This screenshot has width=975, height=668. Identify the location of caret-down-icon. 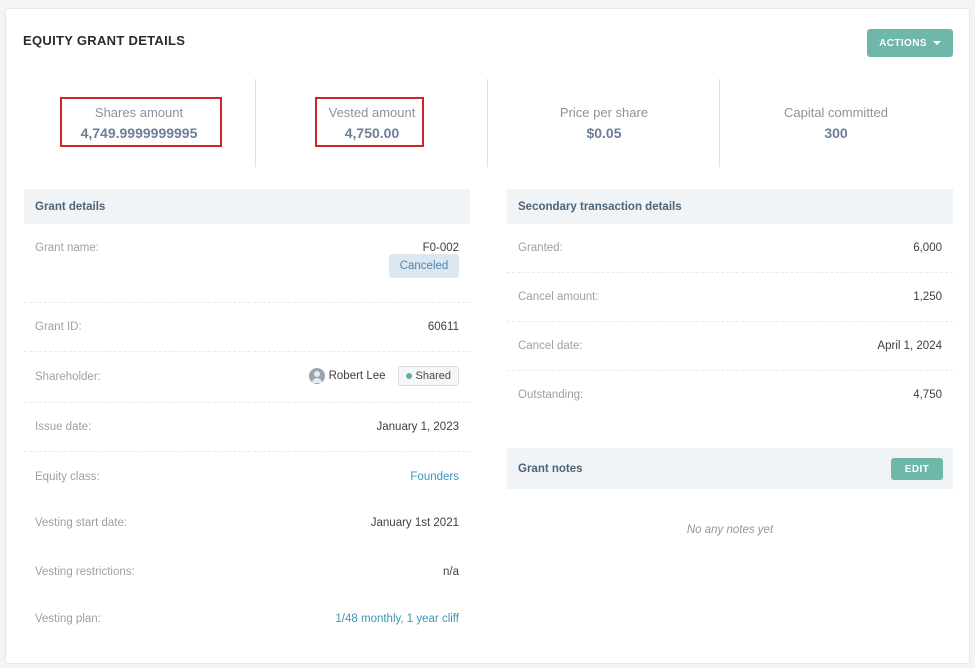
(936, 43).